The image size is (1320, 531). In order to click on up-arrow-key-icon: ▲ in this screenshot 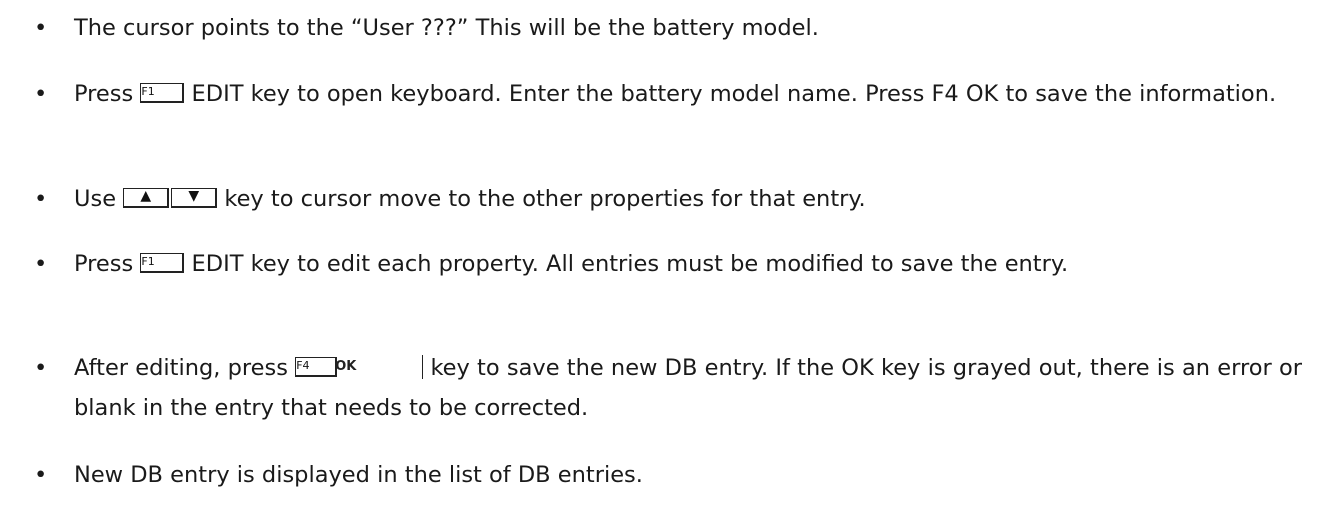, I will do `click(146, 198)`.